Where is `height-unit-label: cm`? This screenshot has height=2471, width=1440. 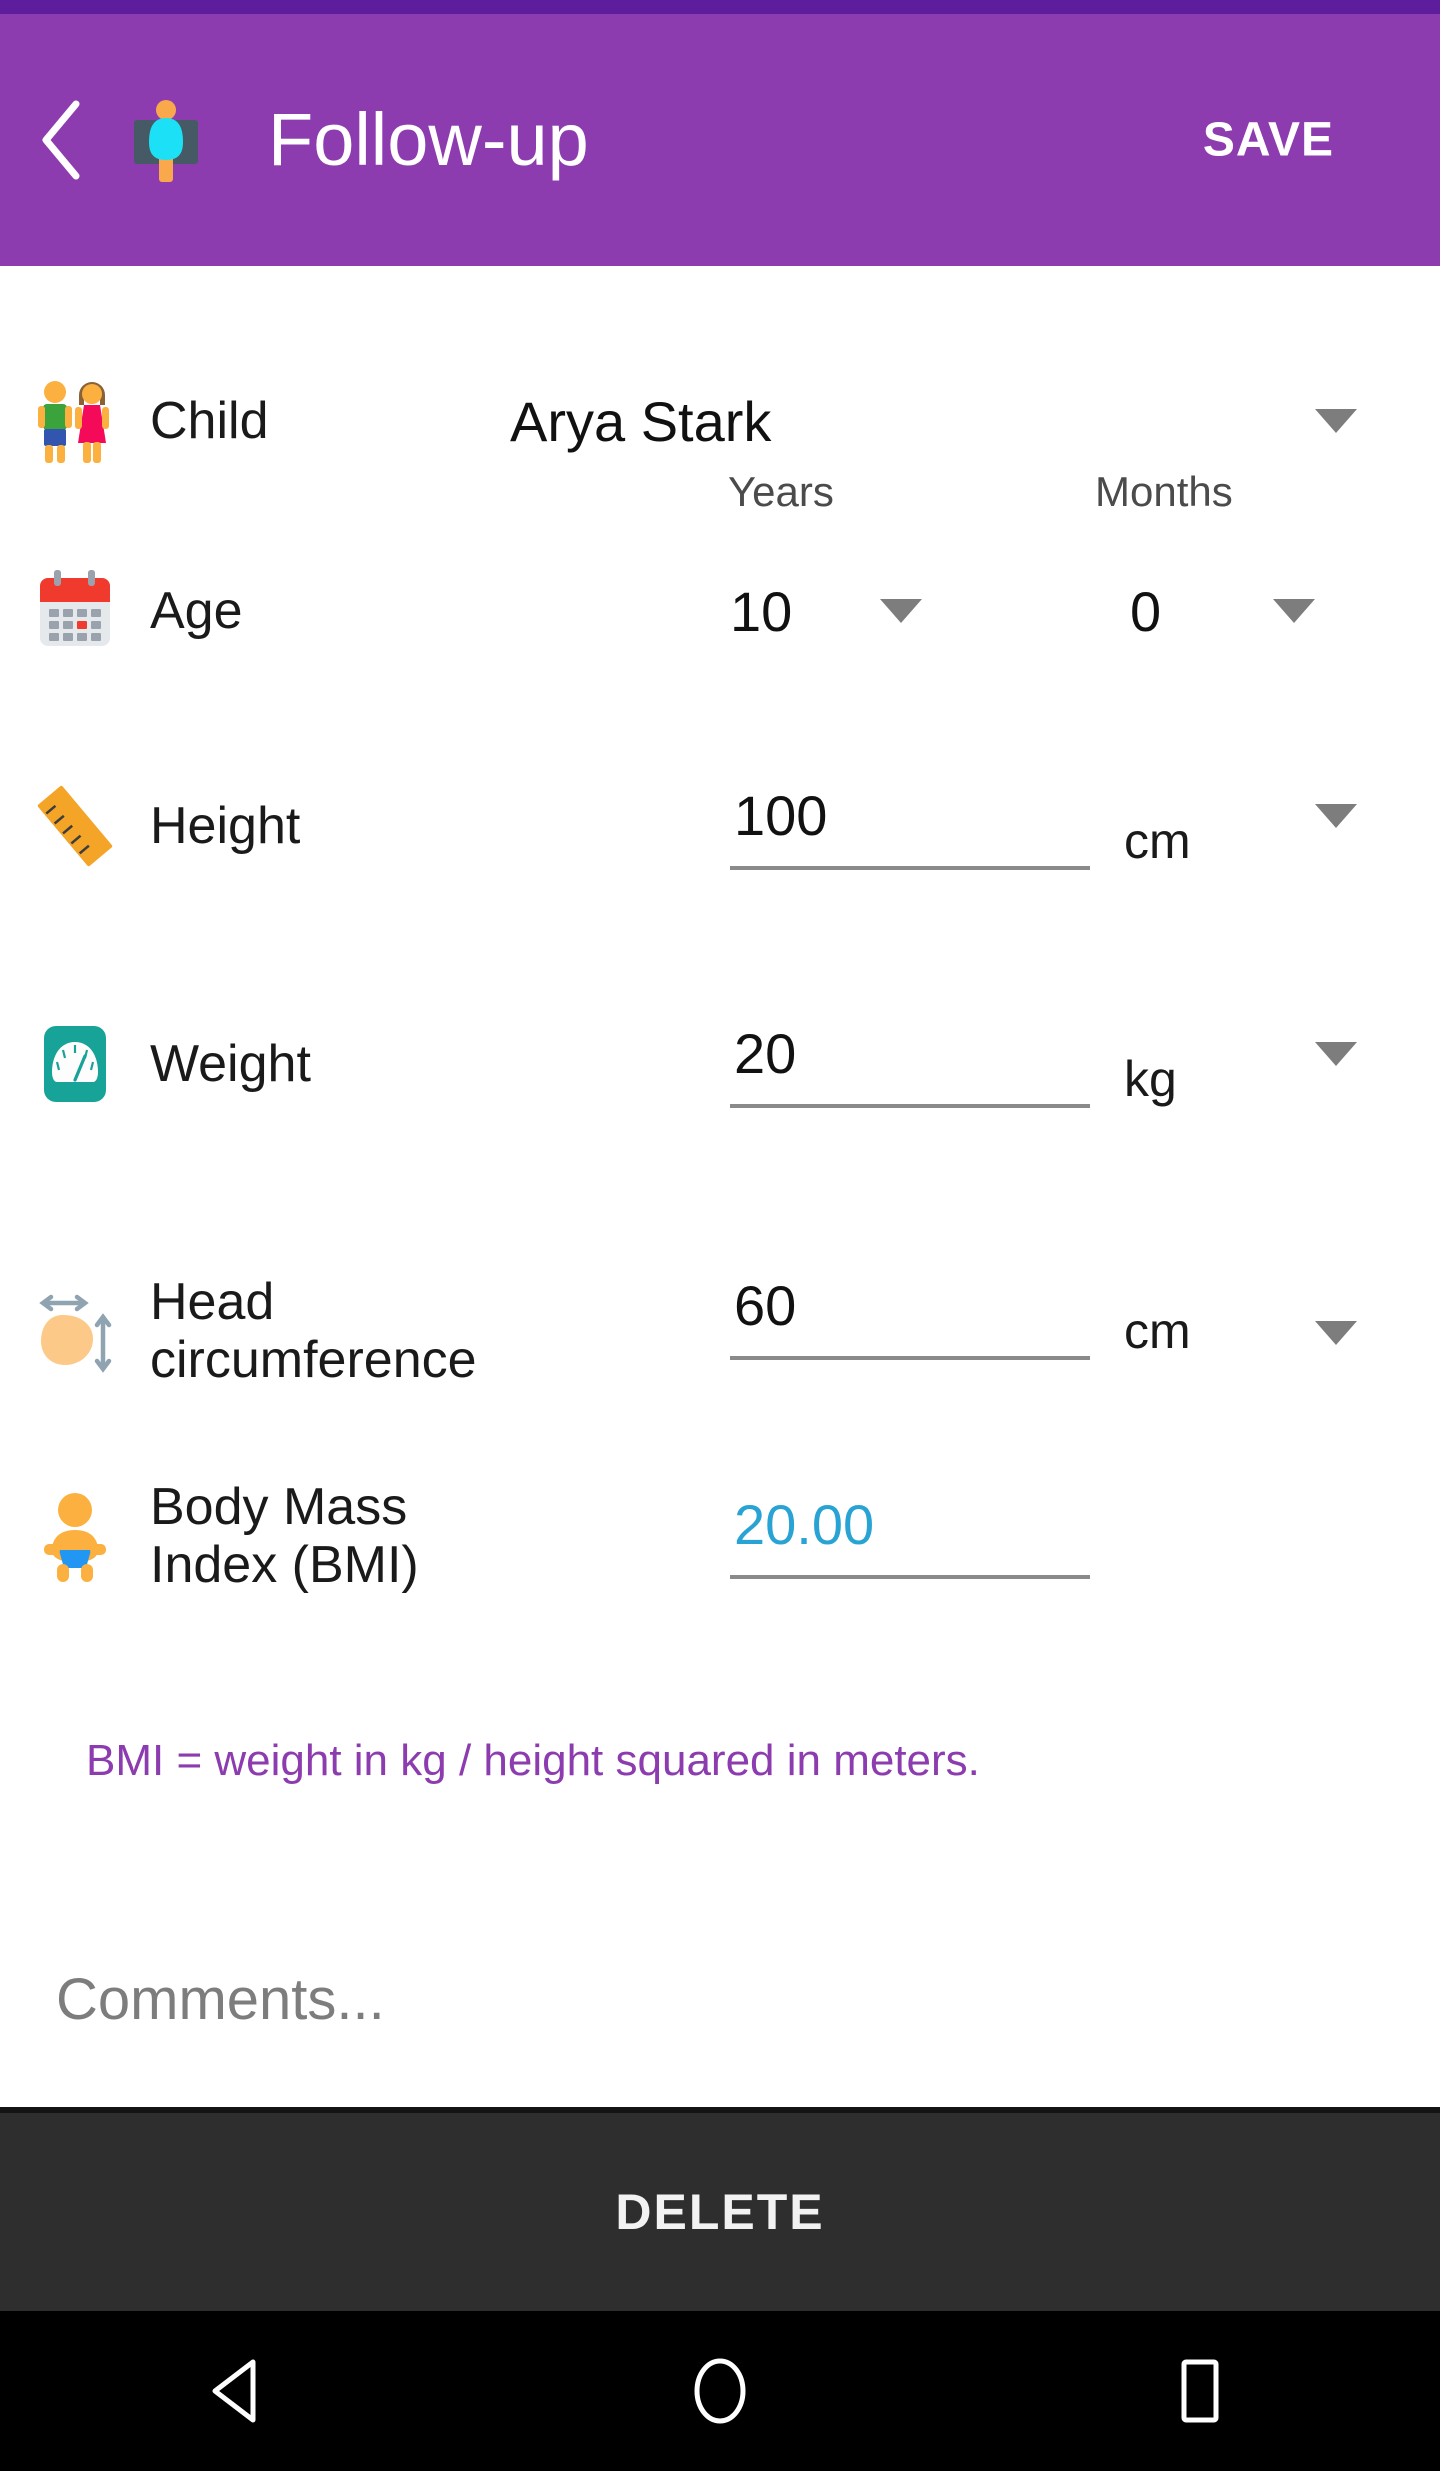 height-unit-label: cm is located at coordinates (1157, 840).